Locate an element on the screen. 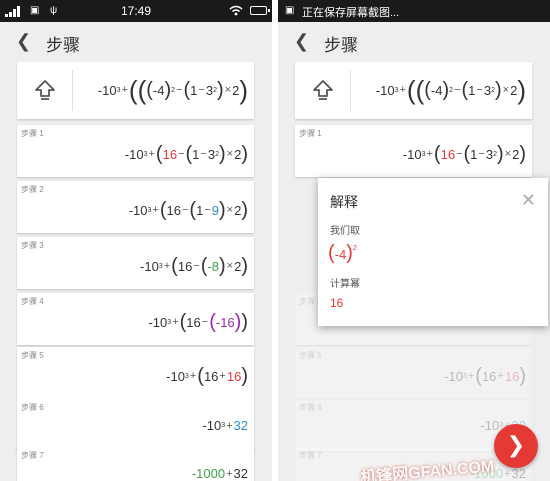 The width and height of the screenshot is (550, 481). next-step-button: ❯ is located at coordinates (516, 446).